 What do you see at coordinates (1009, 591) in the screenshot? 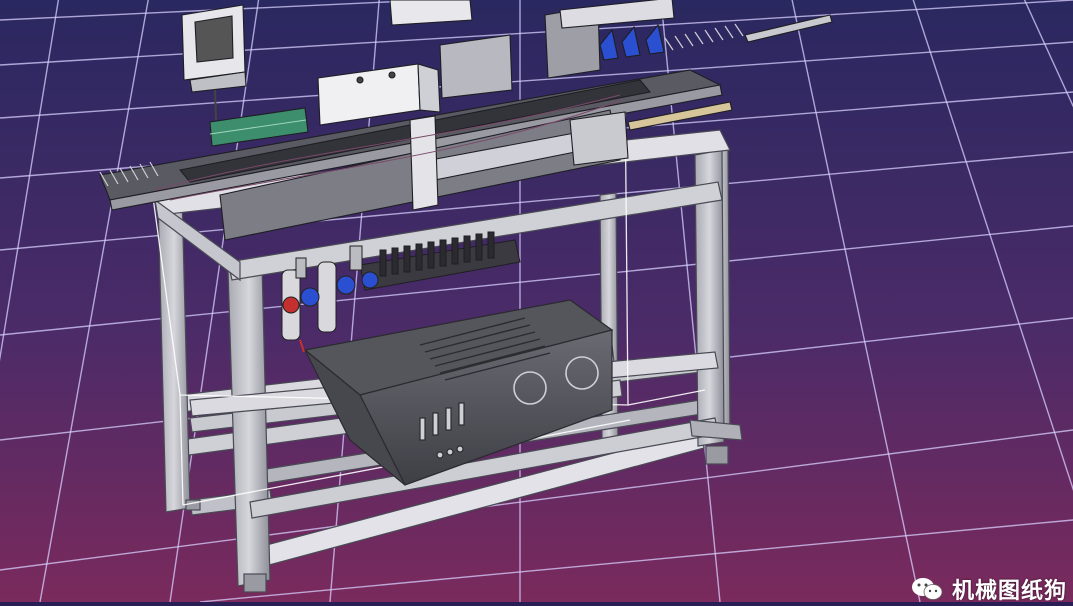
I see `watermark-text: 机械图纸狗` at bounding box center [1009, 591].